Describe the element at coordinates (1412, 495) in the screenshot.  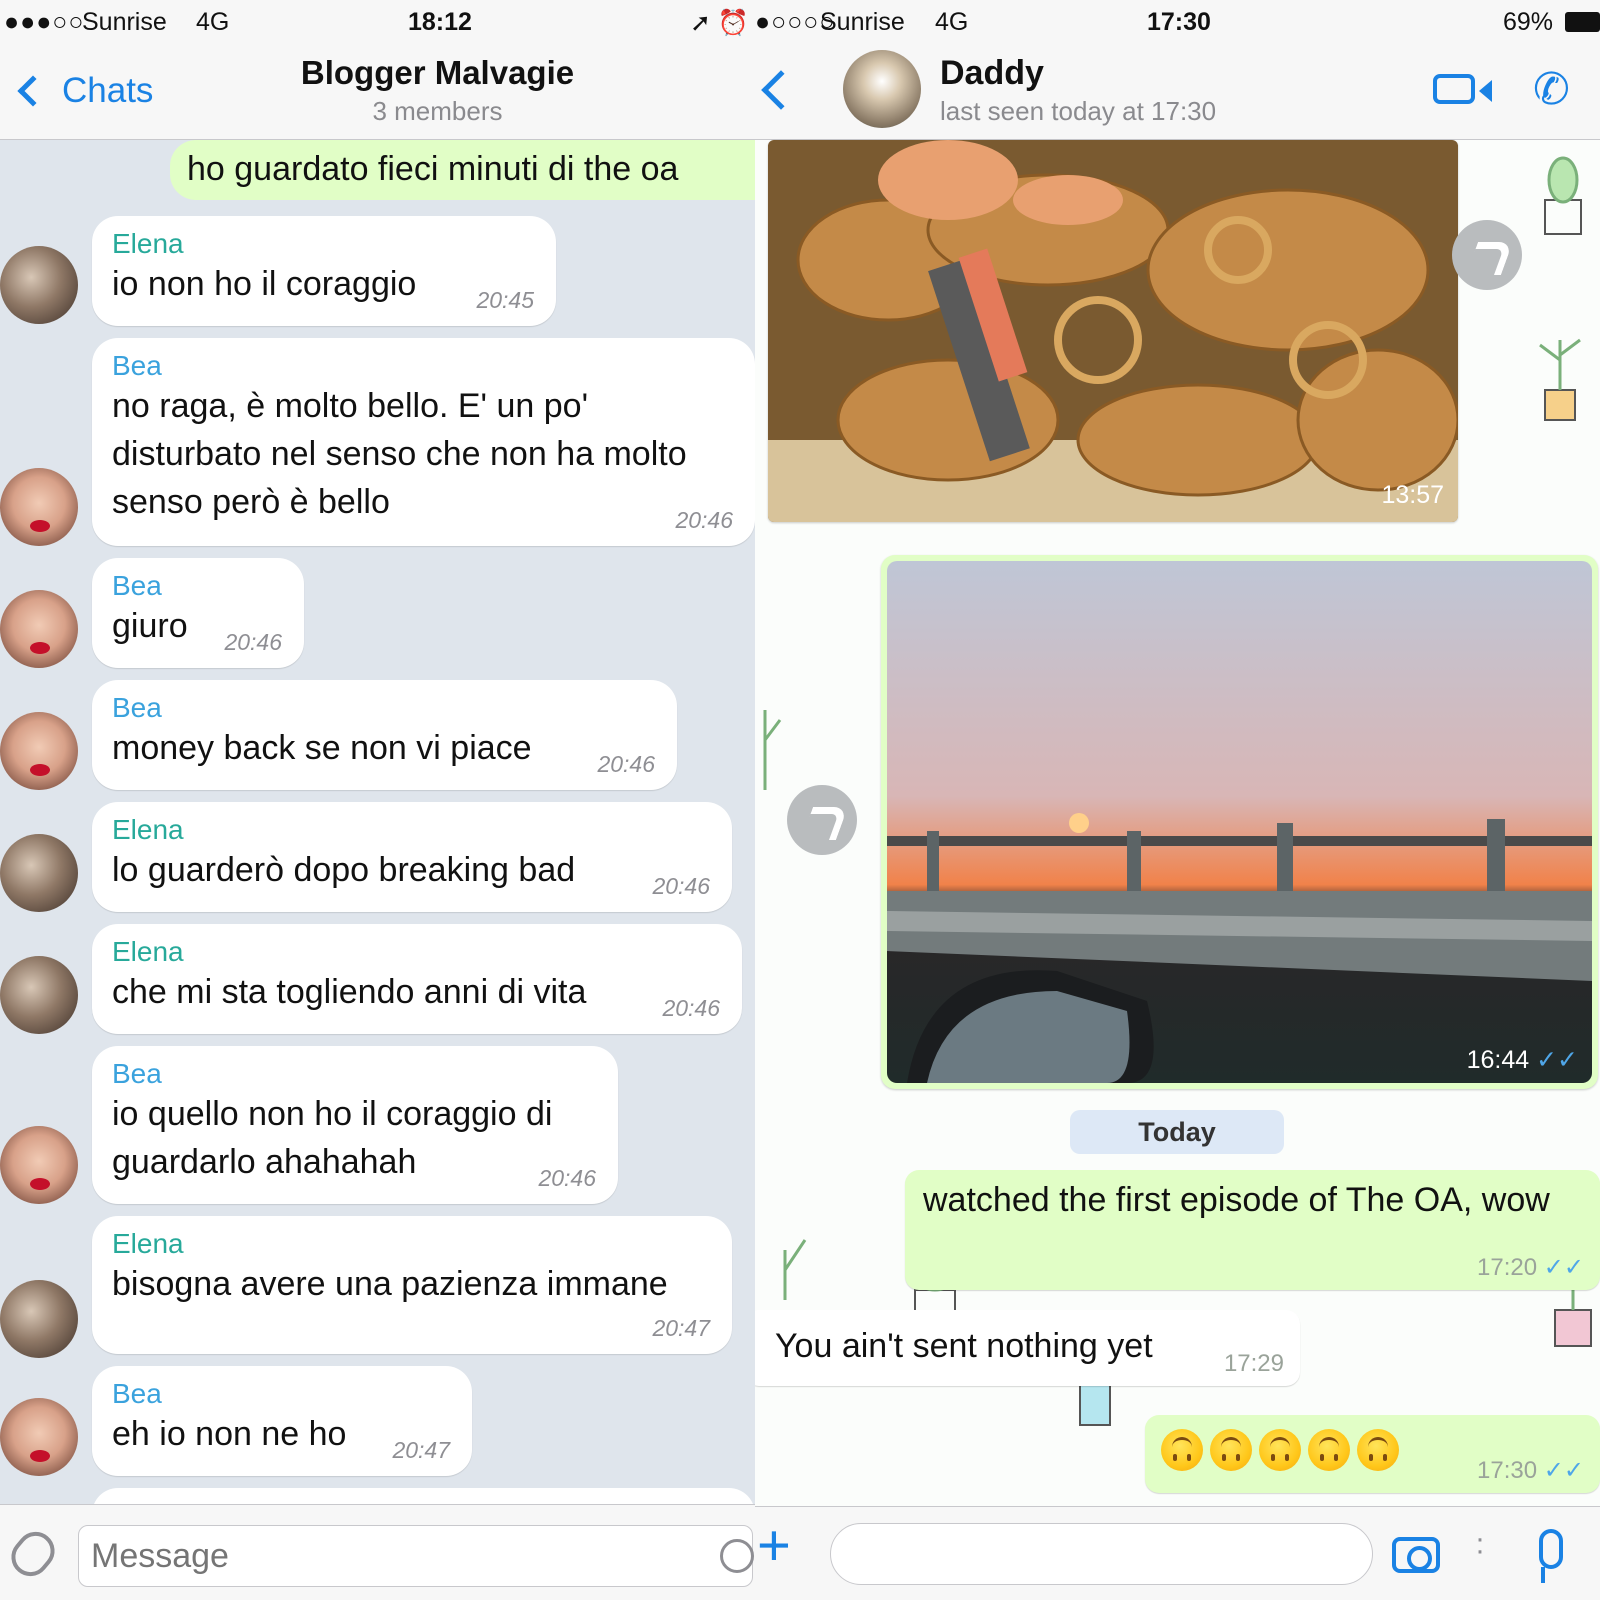
I see `image-time: 13:57` at that location.